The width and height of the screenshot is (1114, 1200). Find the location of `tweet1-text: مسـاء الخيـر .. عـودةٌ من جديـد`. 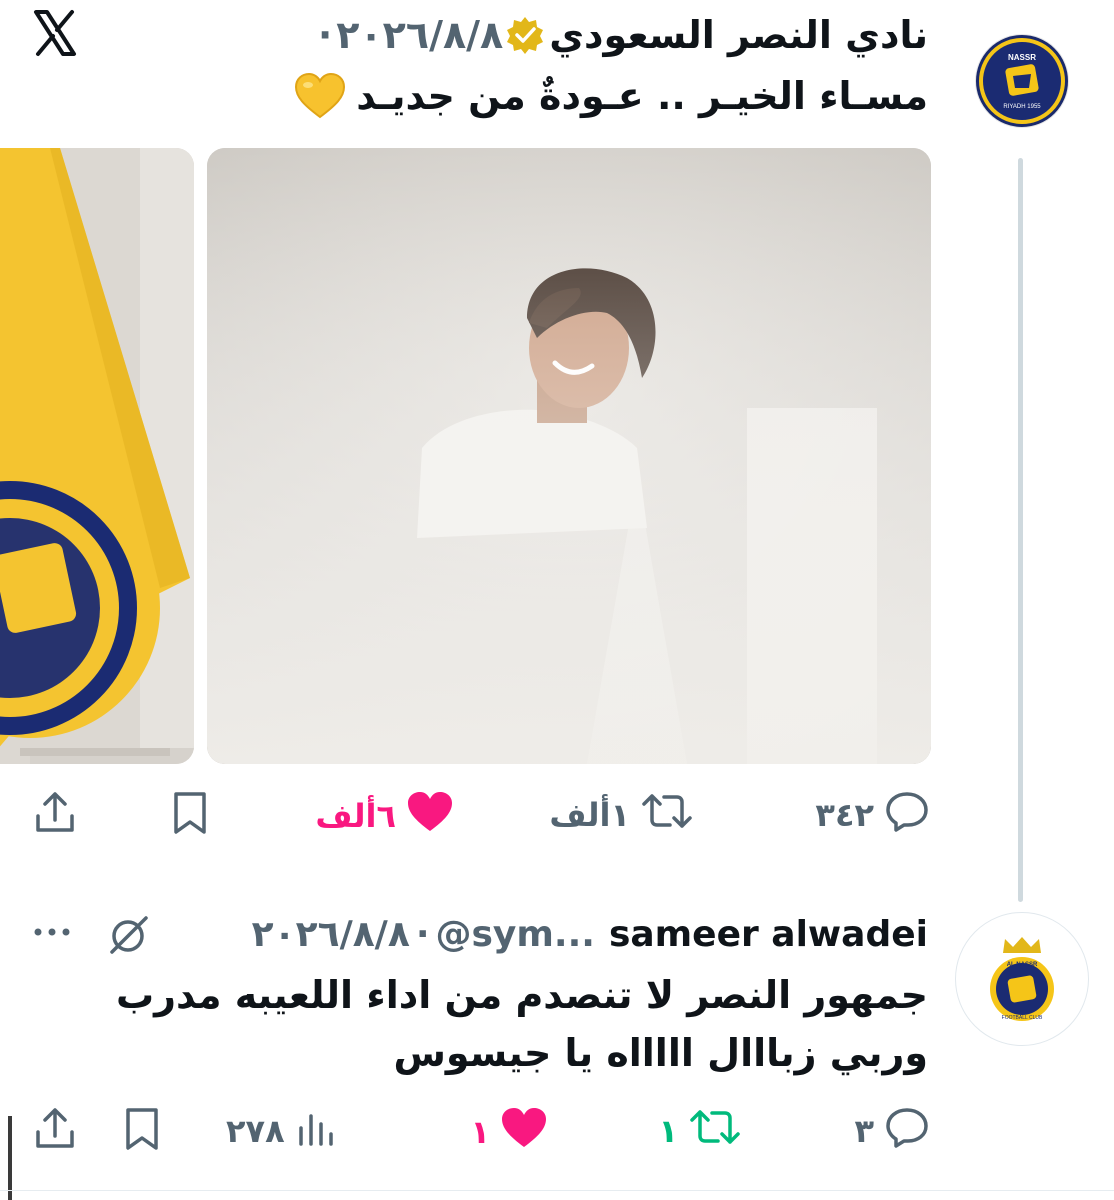

tweet1-text: مسـاء الخيـر .. عـودةٌ من جديـد is located at coordinates (611, 96).